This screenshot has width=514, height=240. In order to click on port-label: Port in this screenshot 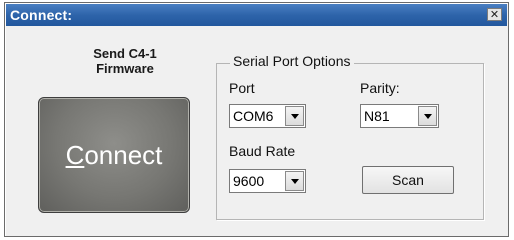, I will do `click(242, 88)`.